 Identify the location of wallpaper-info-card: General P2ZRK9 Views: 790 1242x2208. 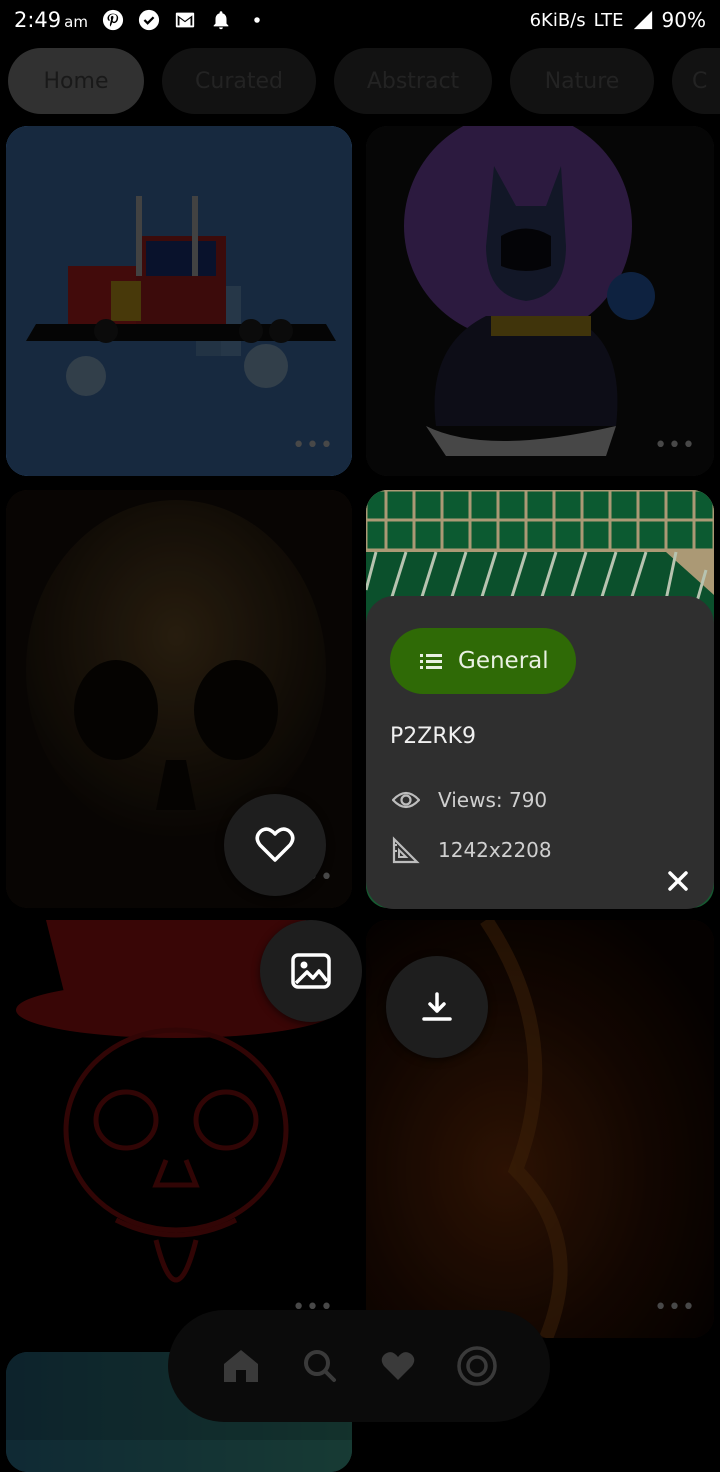
(540, 752).